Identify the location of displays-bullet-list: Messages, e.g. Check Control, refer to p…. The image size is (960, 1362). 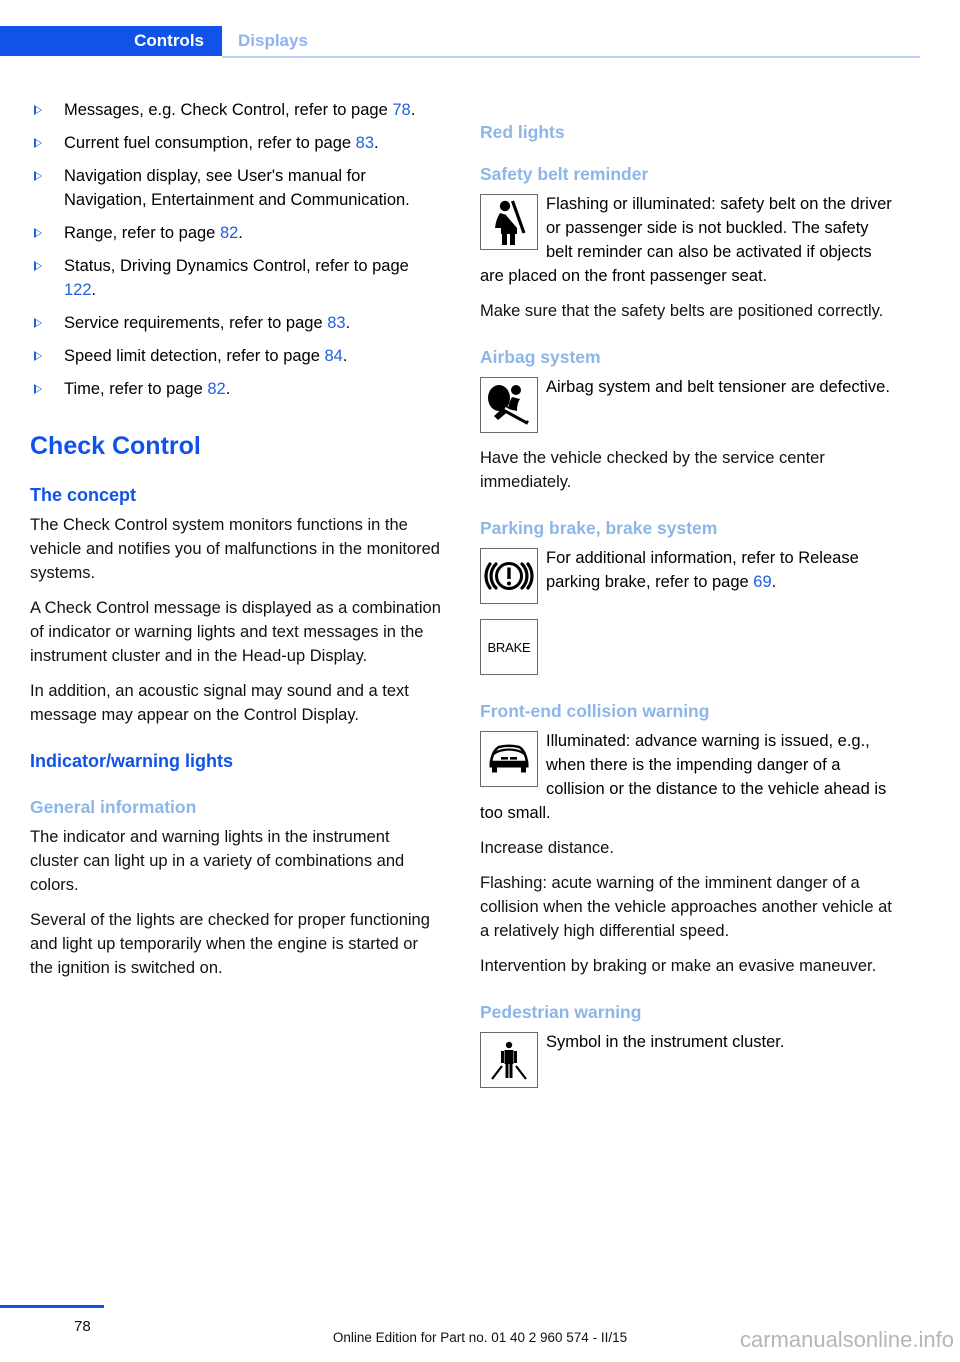
(236, 249).